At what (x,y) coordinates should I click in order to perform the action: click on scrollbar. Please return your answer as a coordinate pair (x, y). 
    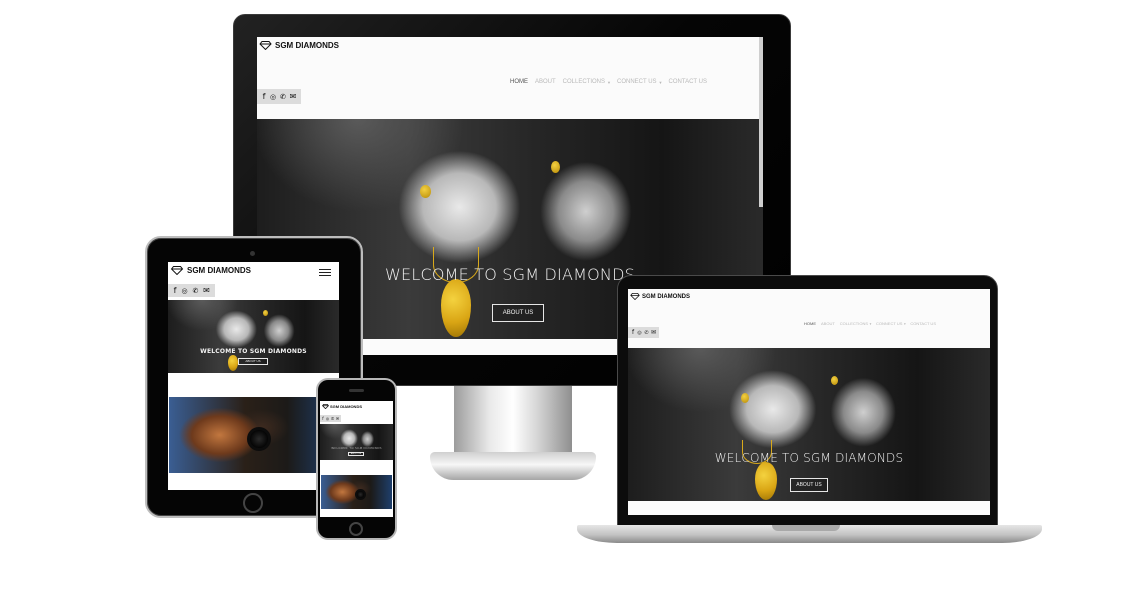
    Looking at the image, I should click on (761, 122).